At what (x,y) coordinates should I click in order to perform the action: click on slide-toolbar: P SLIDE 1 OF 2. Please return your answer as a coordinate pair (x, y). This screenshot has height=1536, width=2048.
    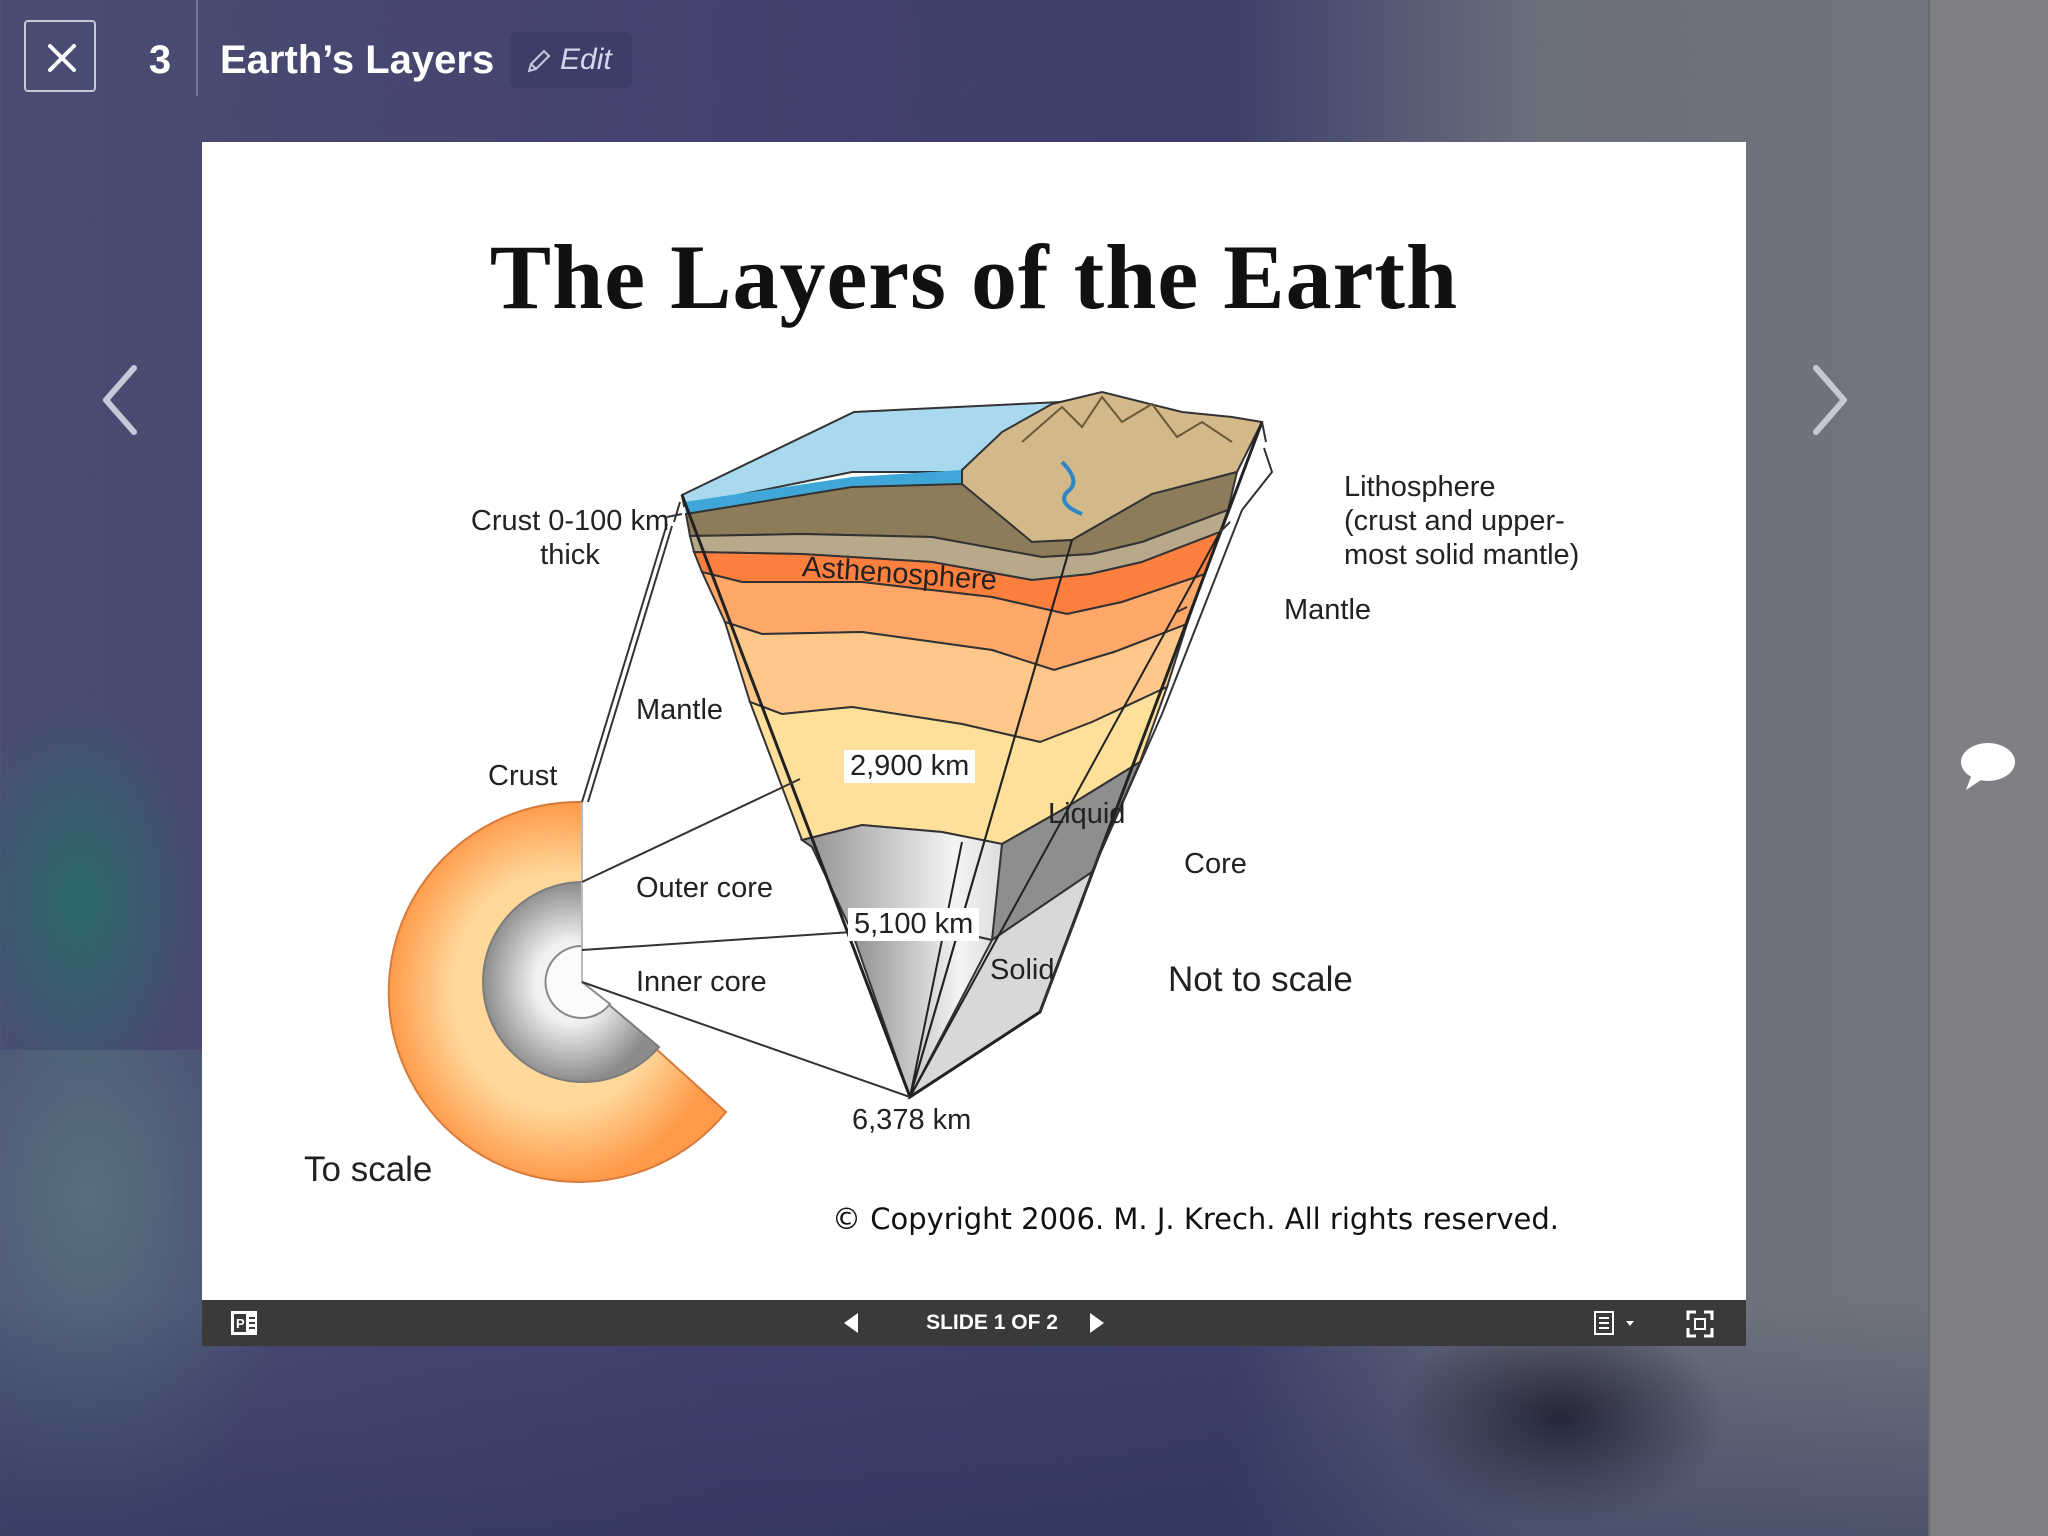
    Looking at the image, I should click on (974, 1323).